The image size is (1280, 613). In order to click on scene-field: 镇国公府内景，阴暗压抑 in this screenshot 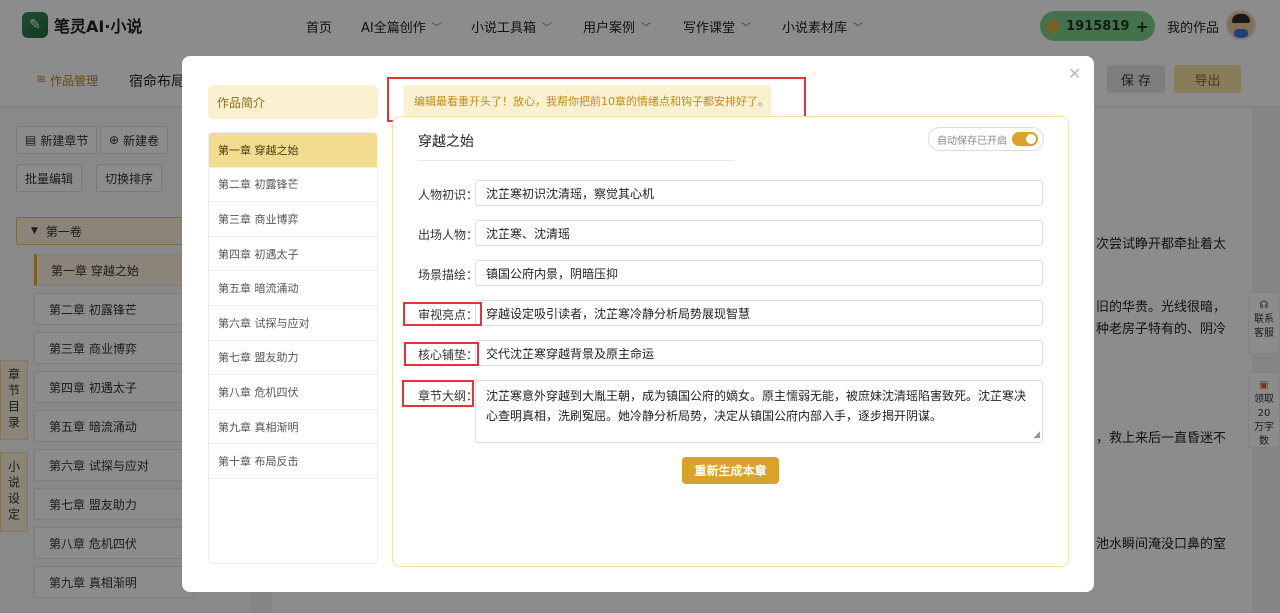, I will do `click(759, 273)`.